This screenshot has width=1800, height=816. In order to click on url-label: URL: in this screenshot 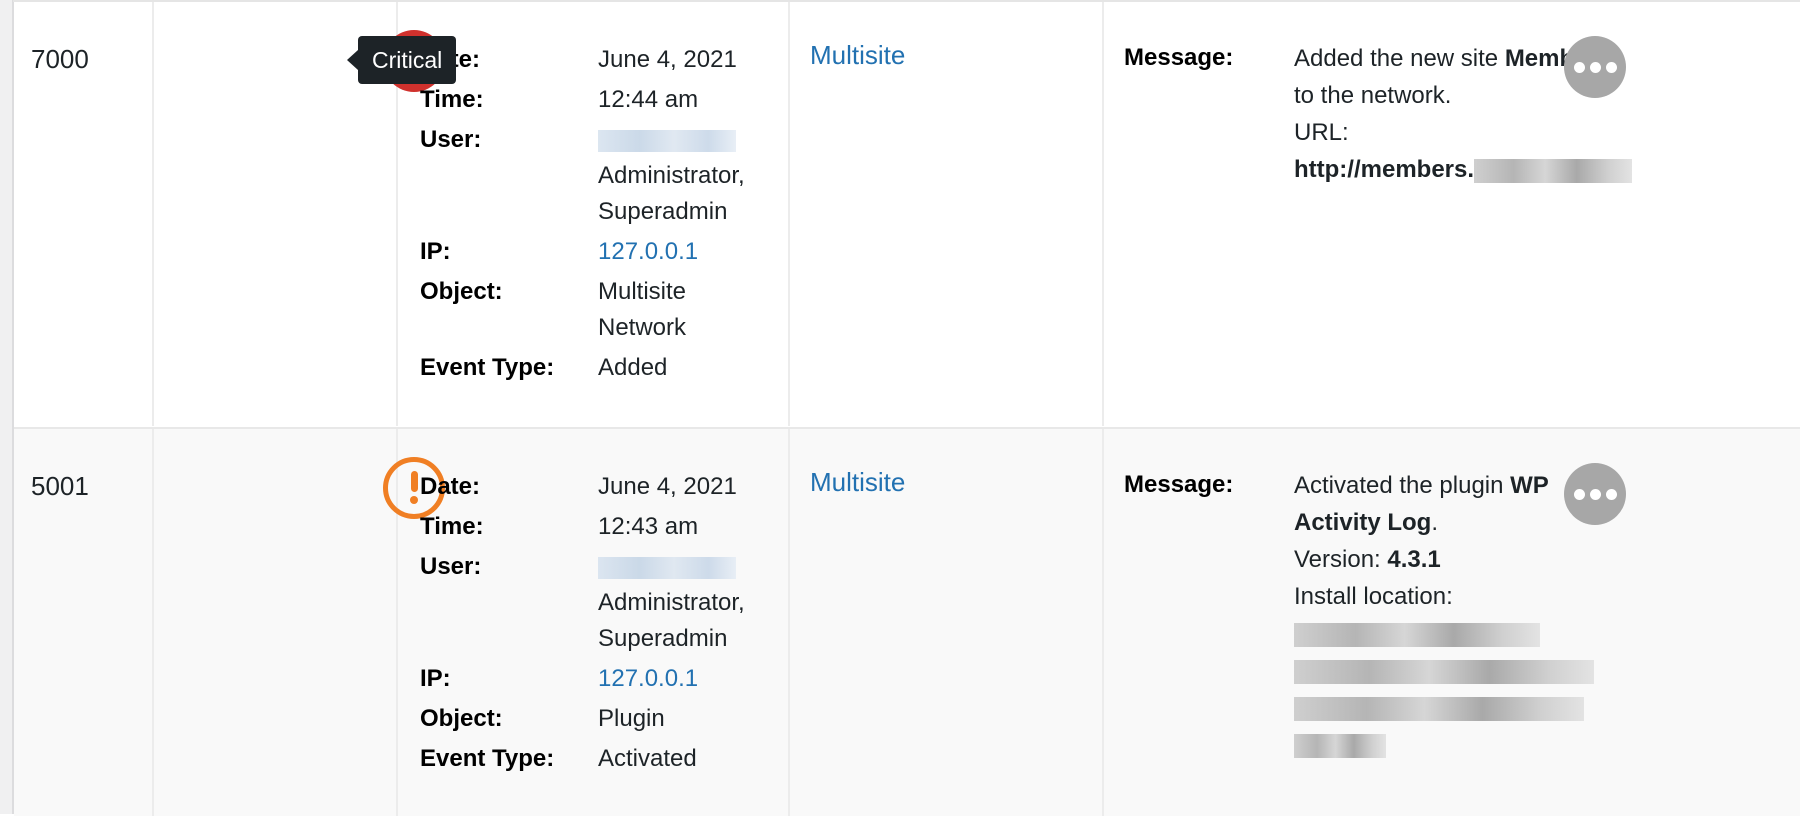, I will do `click(1321, 132)`.